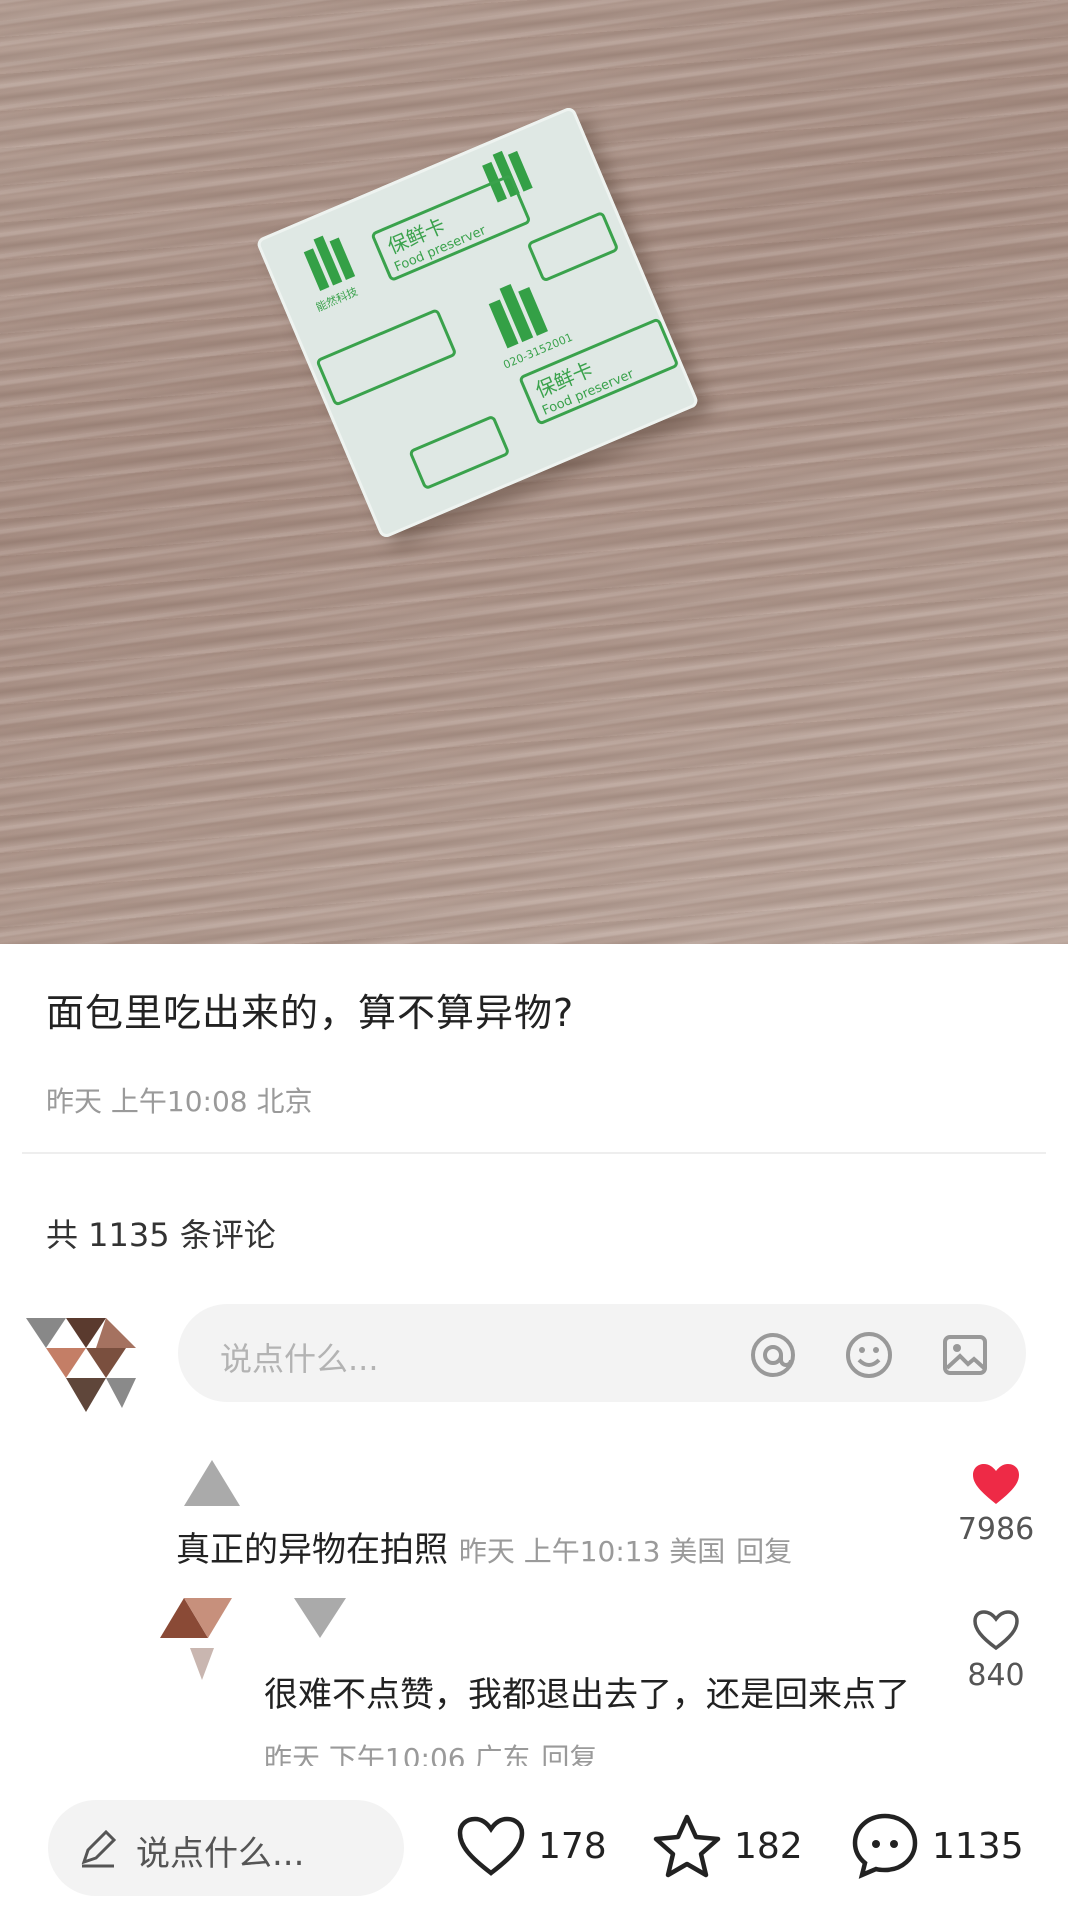 This screenshot has height=1920, width=1068. Describe the element at coordinates (534, 1153) in the screenshot. I see `divider` at that location.